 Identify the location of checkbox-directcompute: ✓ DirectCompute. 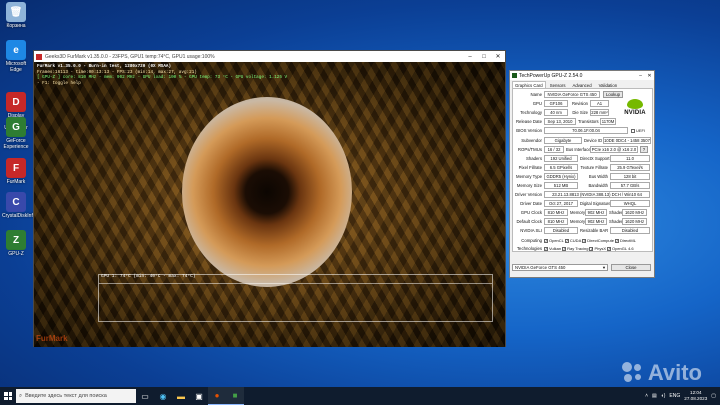
(598, 240).